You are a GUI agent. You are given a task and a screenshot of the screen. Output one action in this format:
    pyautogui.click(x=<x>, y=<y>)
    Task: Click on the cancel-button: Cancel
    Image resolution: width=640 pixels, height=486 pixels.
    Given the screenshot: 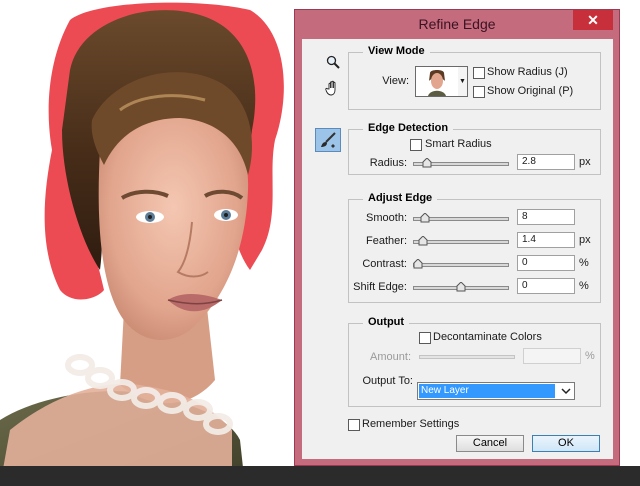 What is the action you would take?
    pyautogui.click(x=490, y=443)
    